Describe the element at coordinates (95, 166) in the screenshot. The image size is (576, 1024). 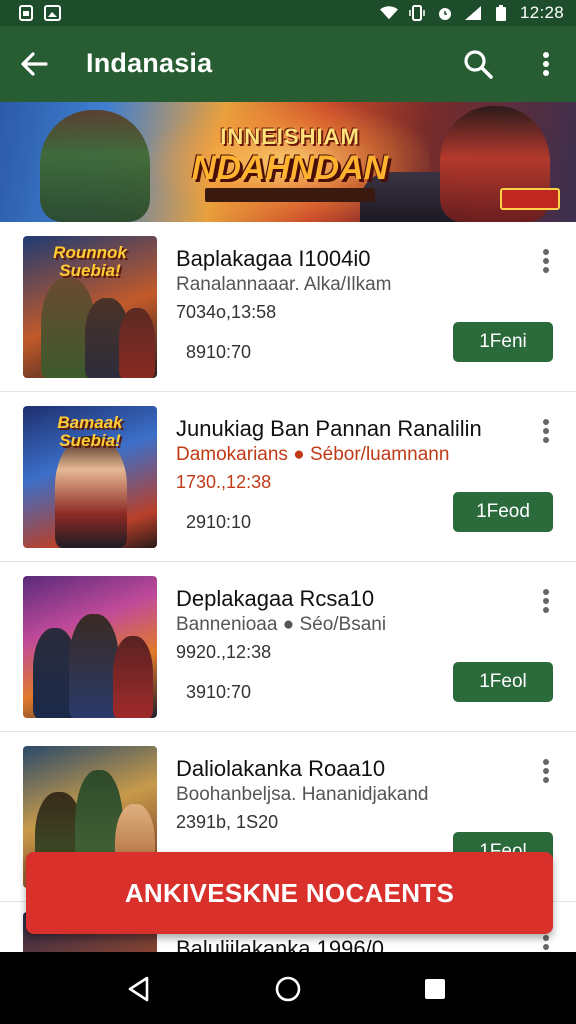
I see `banner-hero-left-image` at that location.